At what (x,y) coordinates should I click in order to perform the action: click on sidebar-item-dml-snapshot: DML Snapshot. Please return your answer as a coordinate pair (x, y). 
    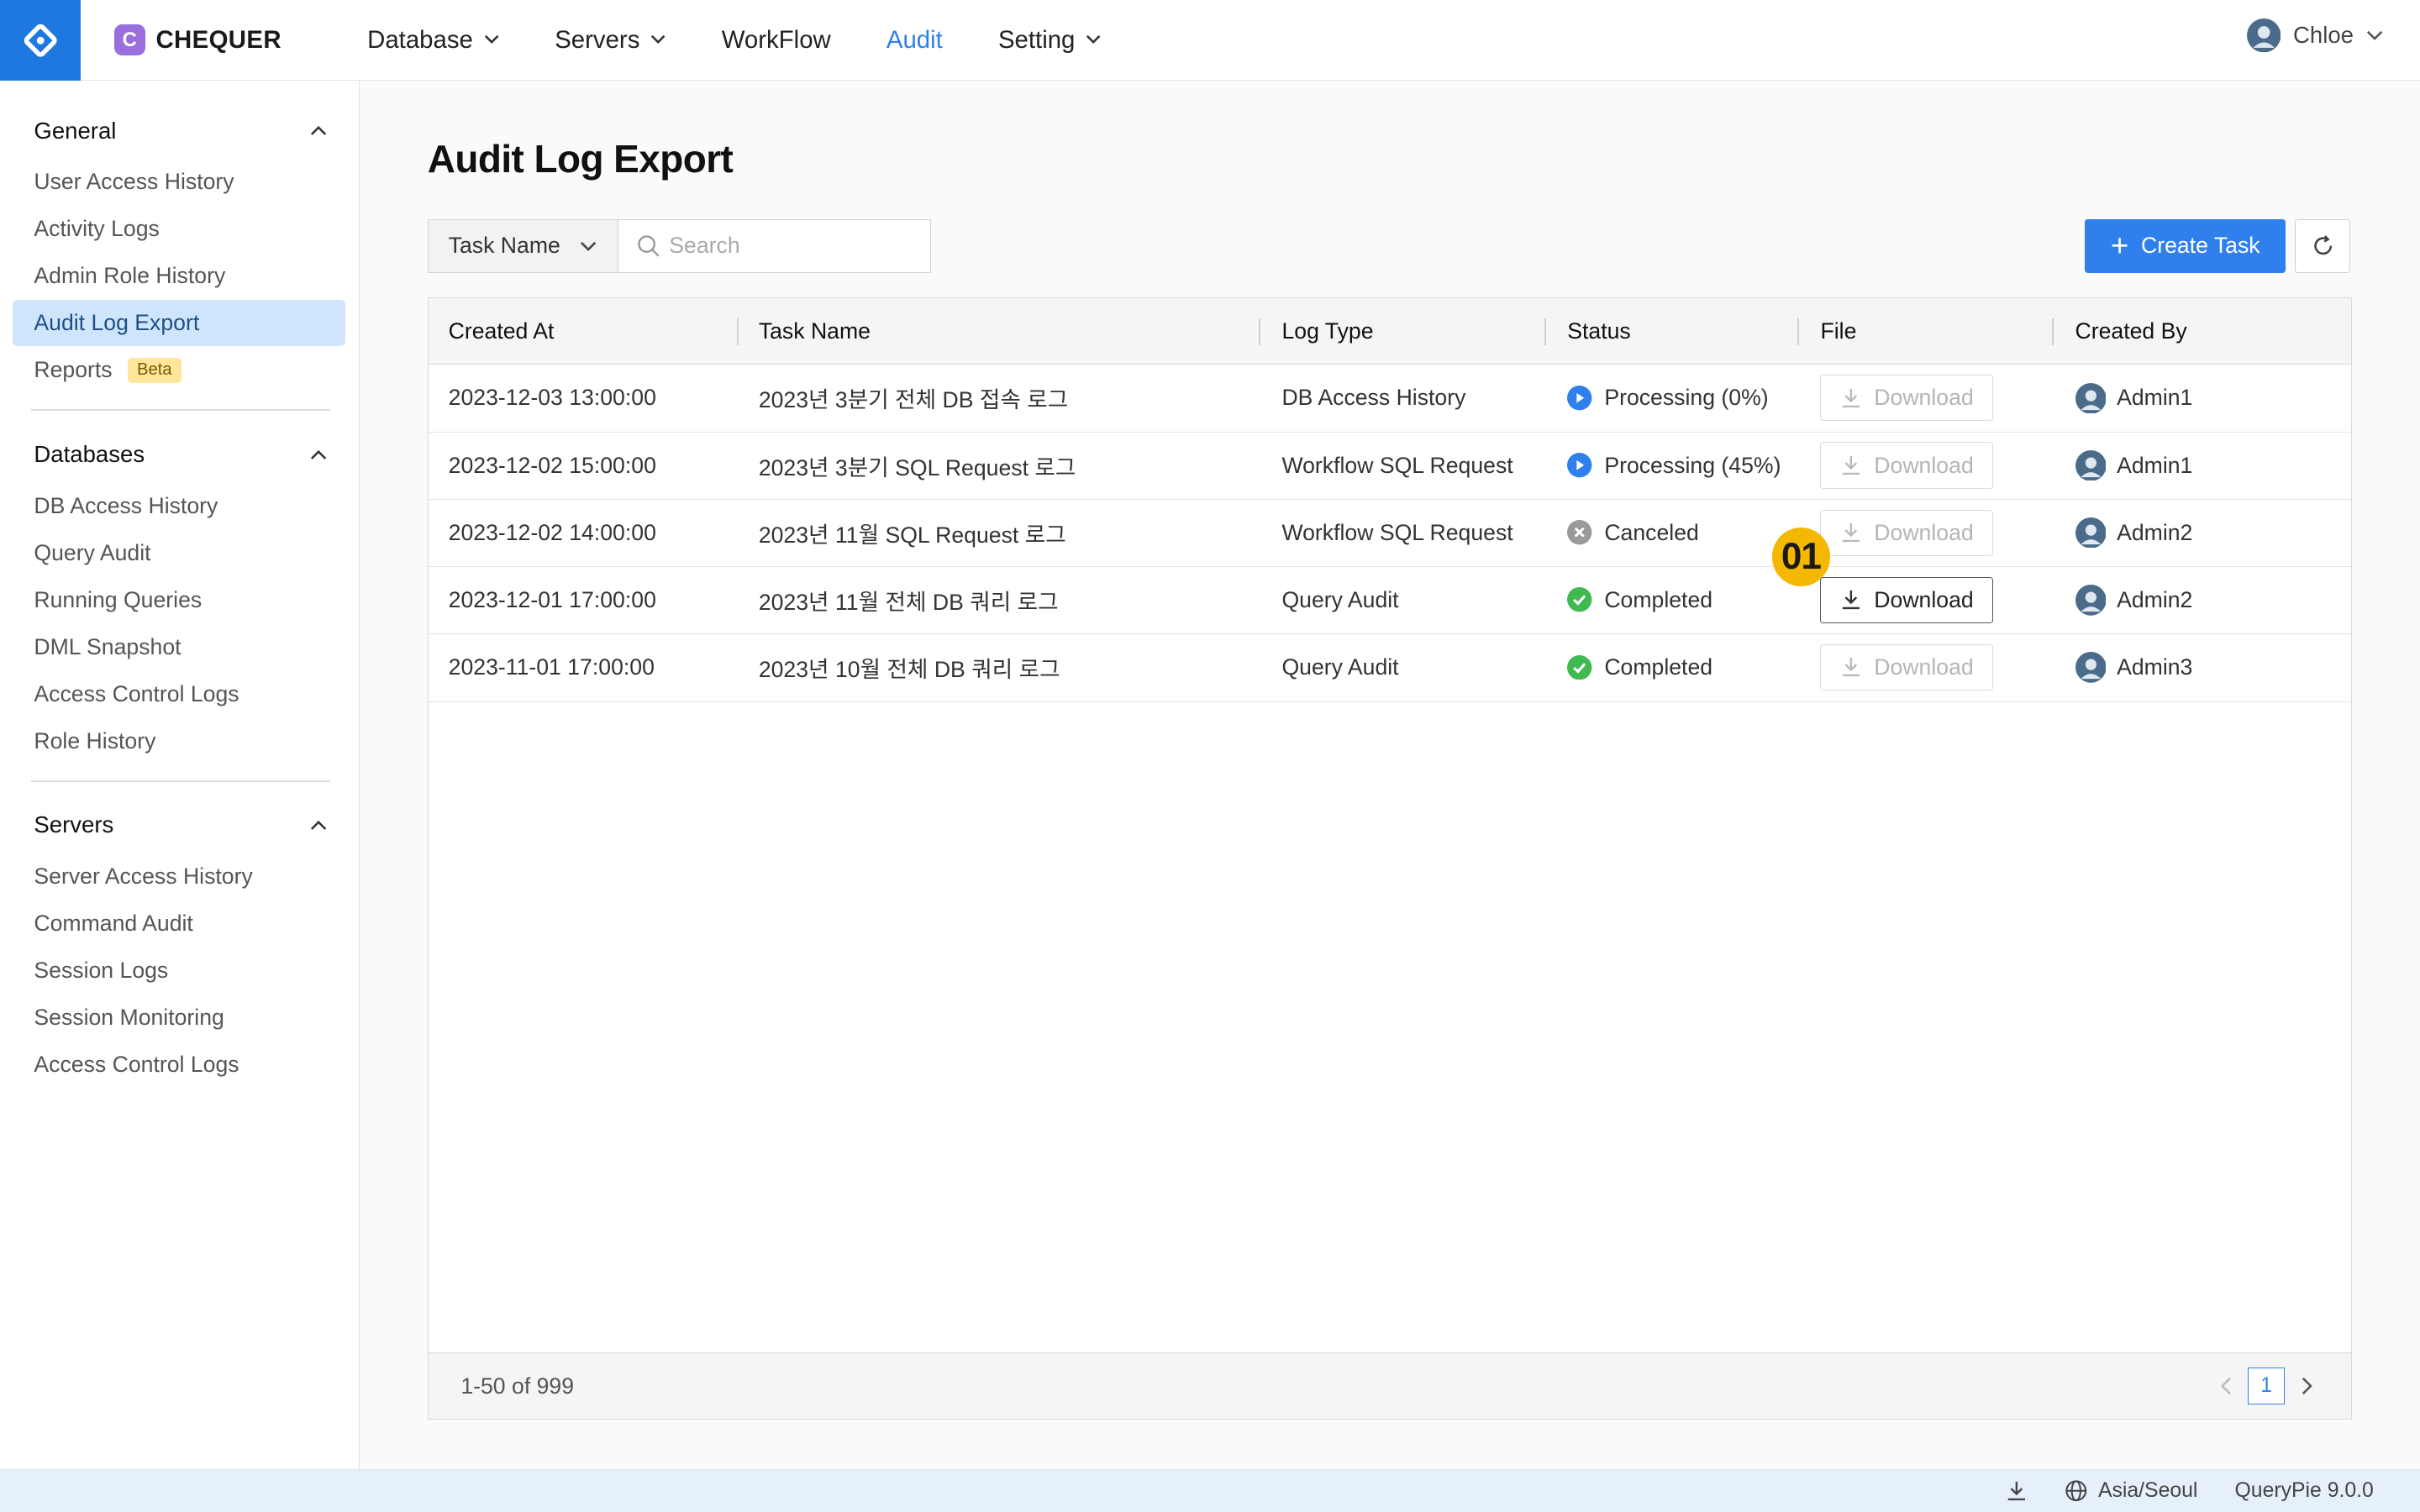
    Looking at the image, I should click on (180, 647).